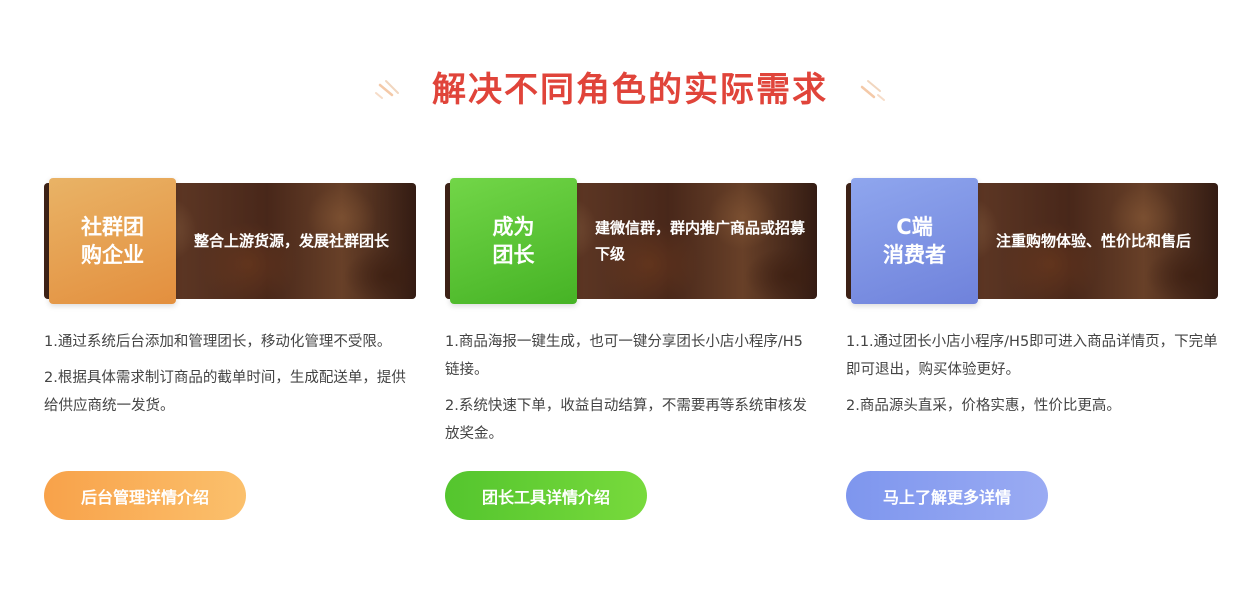  I want to click on role-tag-line: C端, so click(914, 227).